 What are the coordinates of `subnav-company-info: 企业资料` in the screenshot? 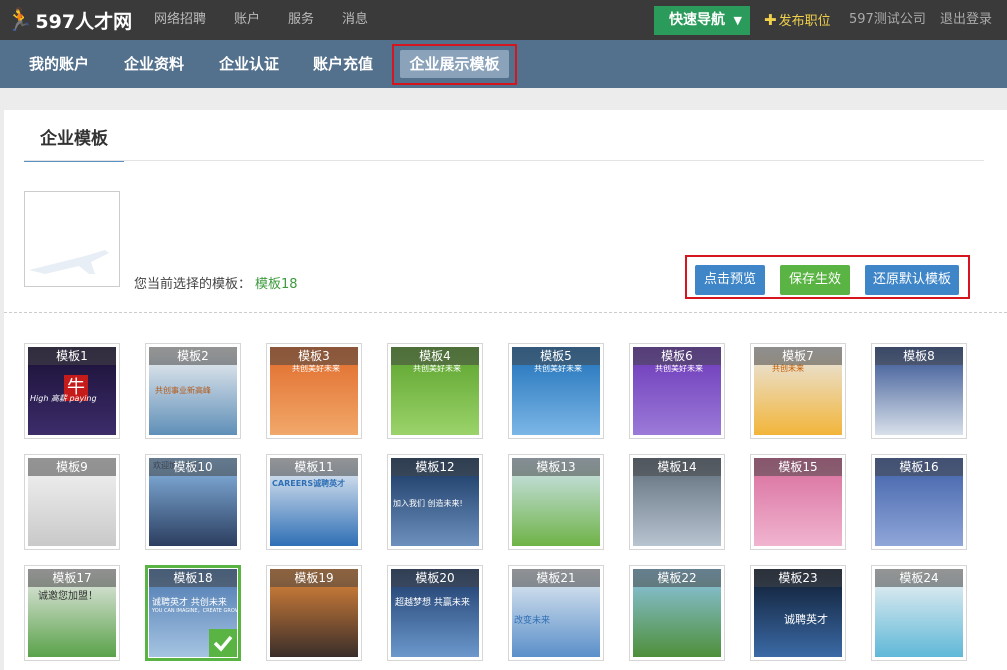 It's located at (154, 64).